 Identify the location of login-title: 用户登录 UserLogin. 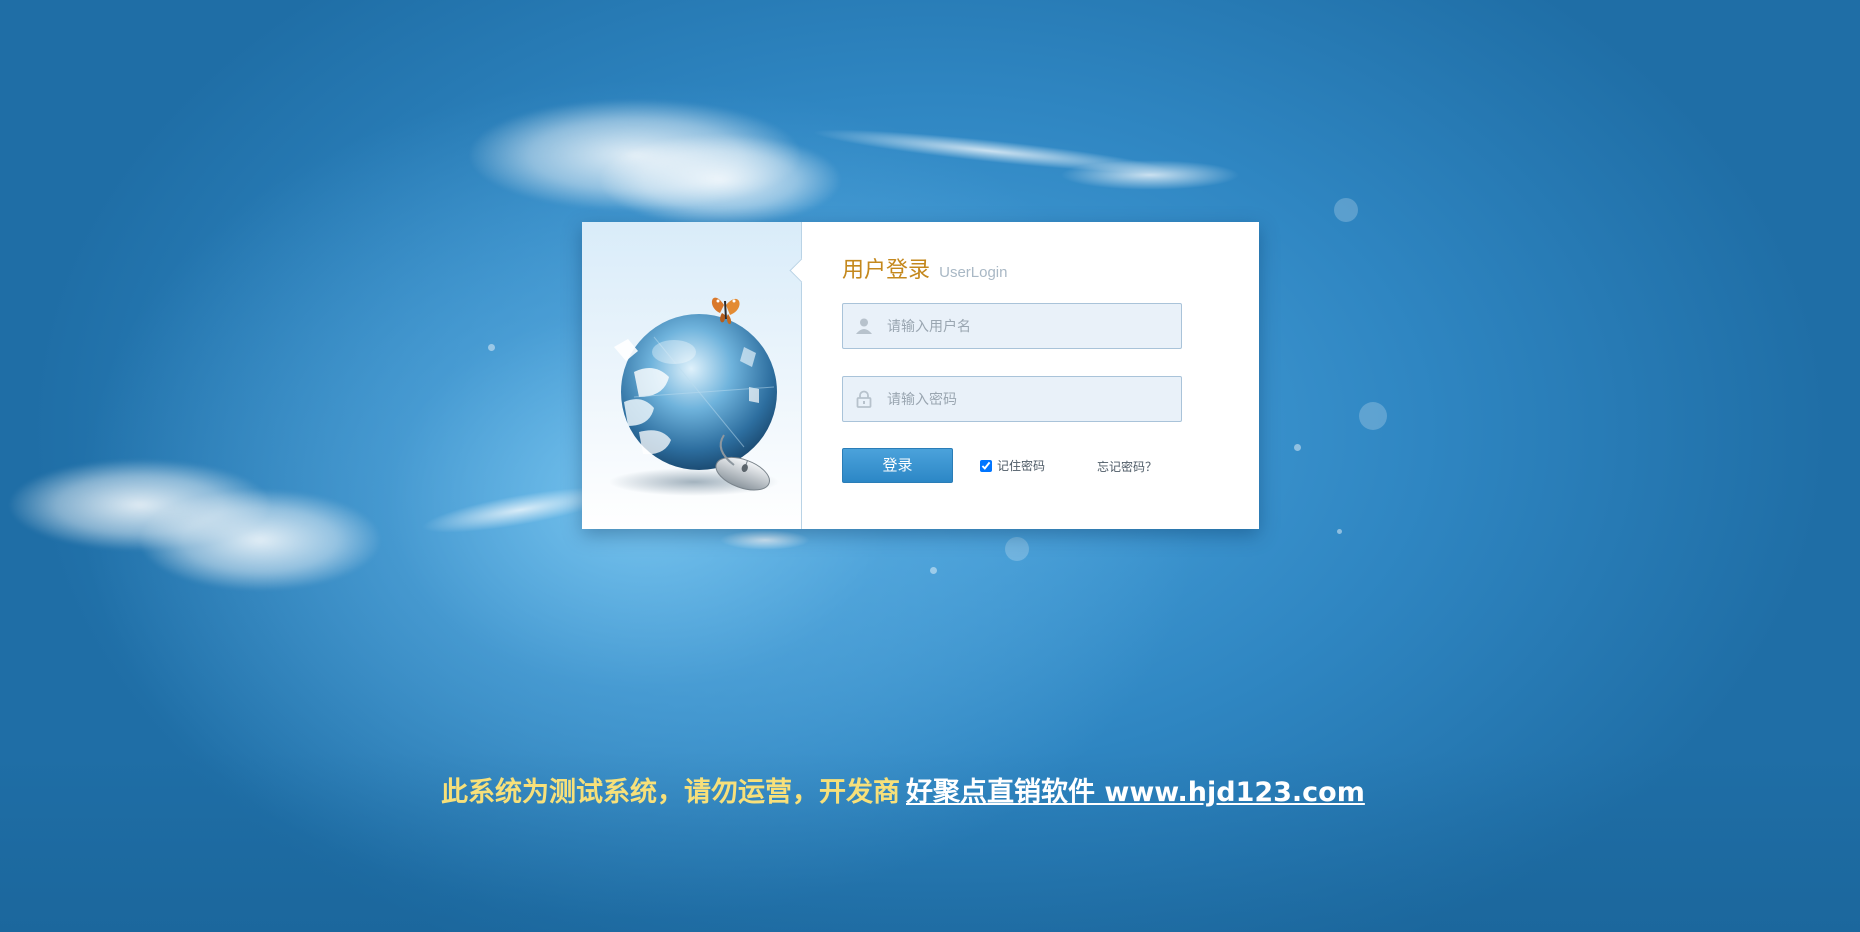
(924, 268).